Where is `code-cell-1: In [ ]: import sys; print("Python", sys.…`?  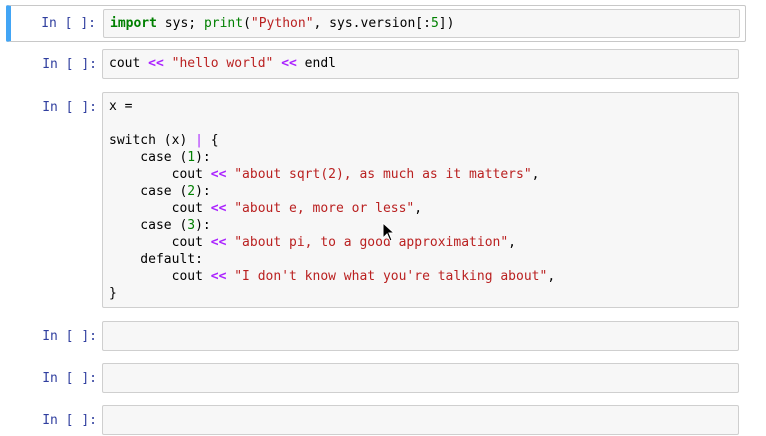 code-cell-1: In [ ]: import sys; print("Python", sys.… is located at coordinates (376, 23).